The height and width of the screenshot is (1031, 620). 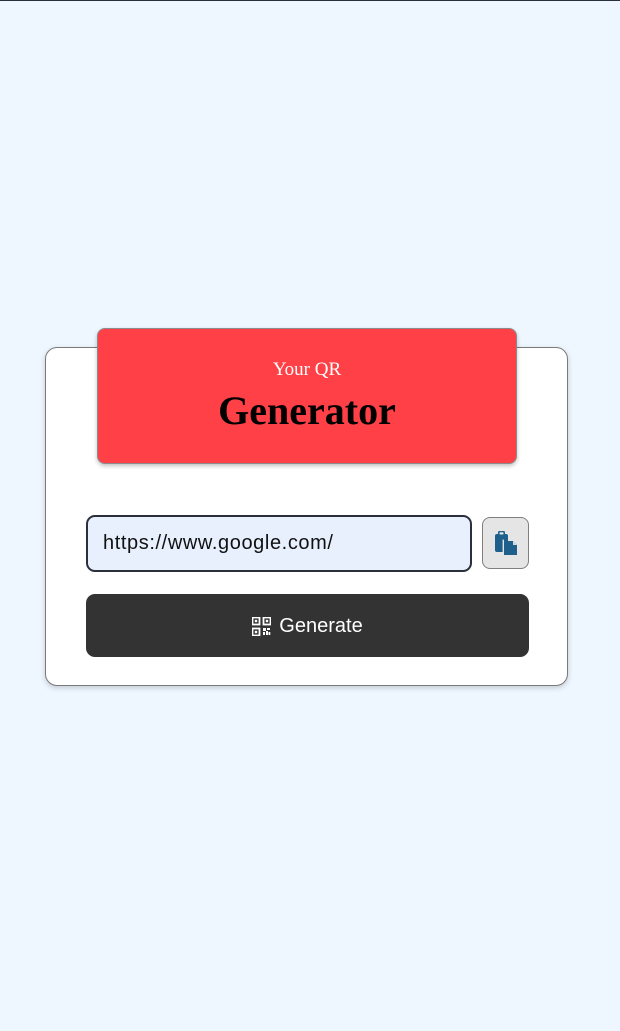 I want to click on header-banner: Your QR Generator, so click(x=307, y=396).